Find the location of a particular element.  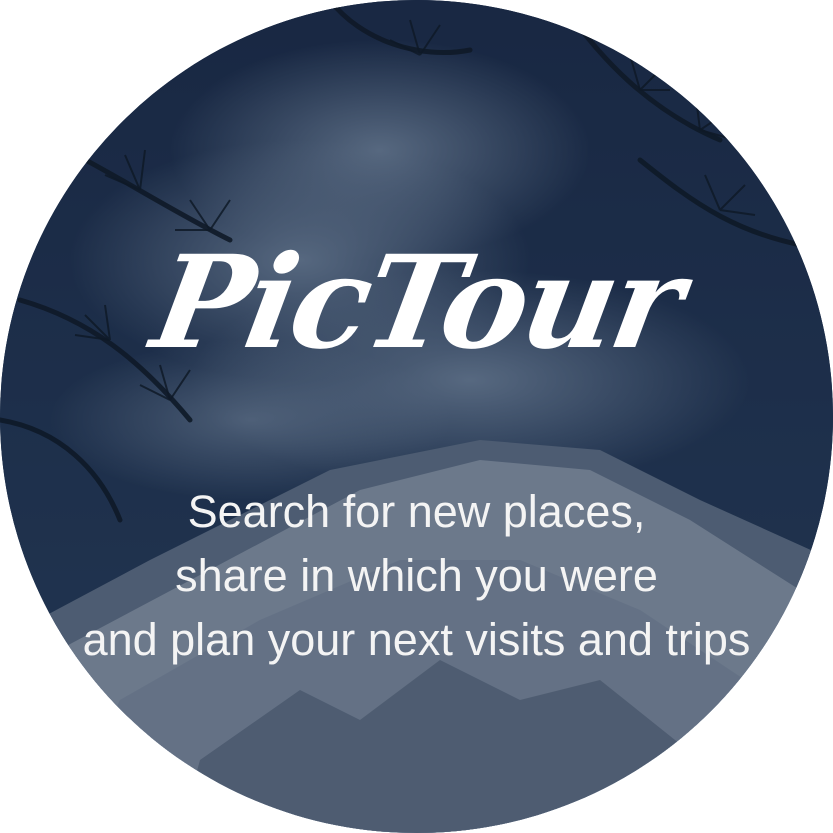

tagline-line-3: and plan your next visits and trips is located at coordinates (416, 639).